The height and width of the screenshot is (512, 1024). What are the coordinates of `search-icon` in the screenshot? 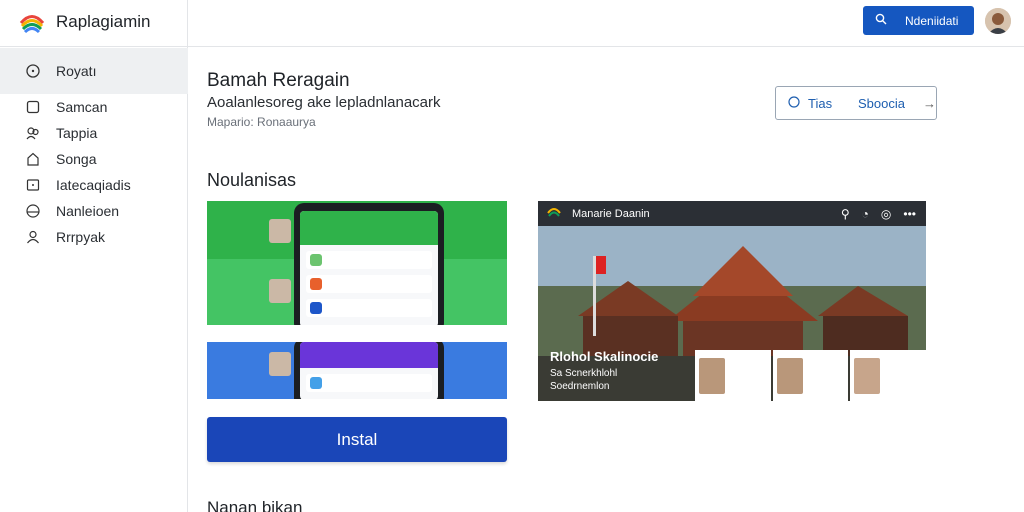 It's located at (881, 20).